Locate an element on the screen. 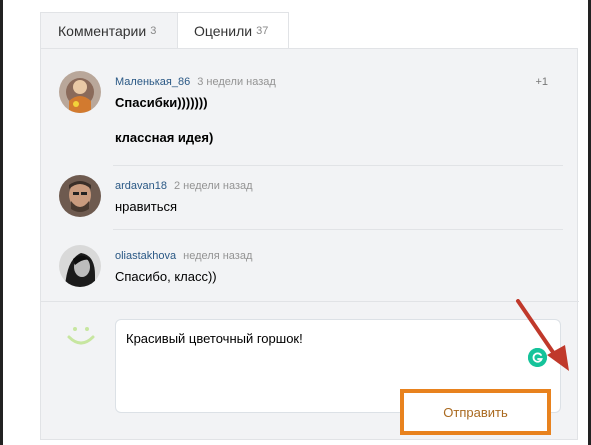 Image resolution: width=591 pixels, height=445 pixels. comment-time: 2 недели назад is located at coordinates (213, 186).